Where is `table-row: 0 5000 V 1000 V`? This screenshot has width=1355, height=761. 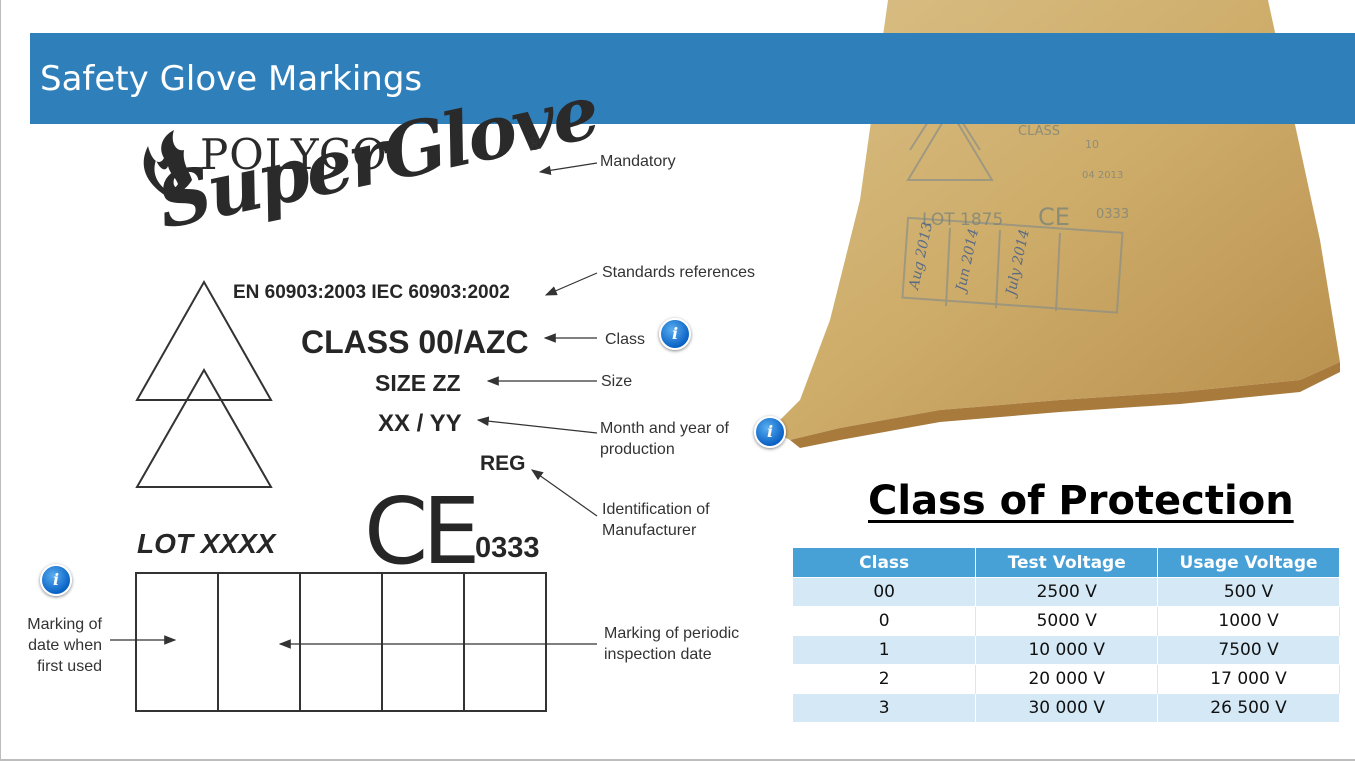
table-row: 0 5000 V 1000 V is located at coordinates (1066, 621).